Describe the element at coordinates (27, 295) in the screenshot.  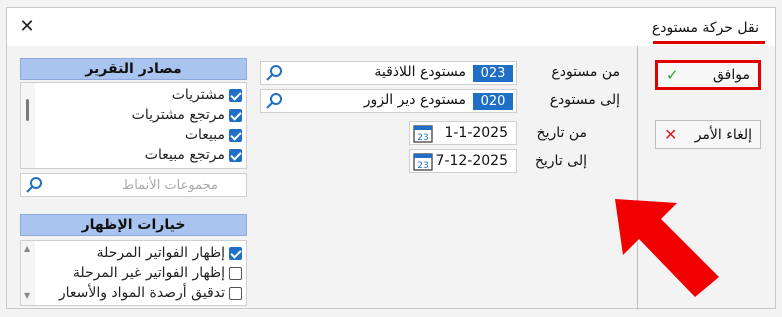
I see `scroll-down-icon: ▼` at that location.